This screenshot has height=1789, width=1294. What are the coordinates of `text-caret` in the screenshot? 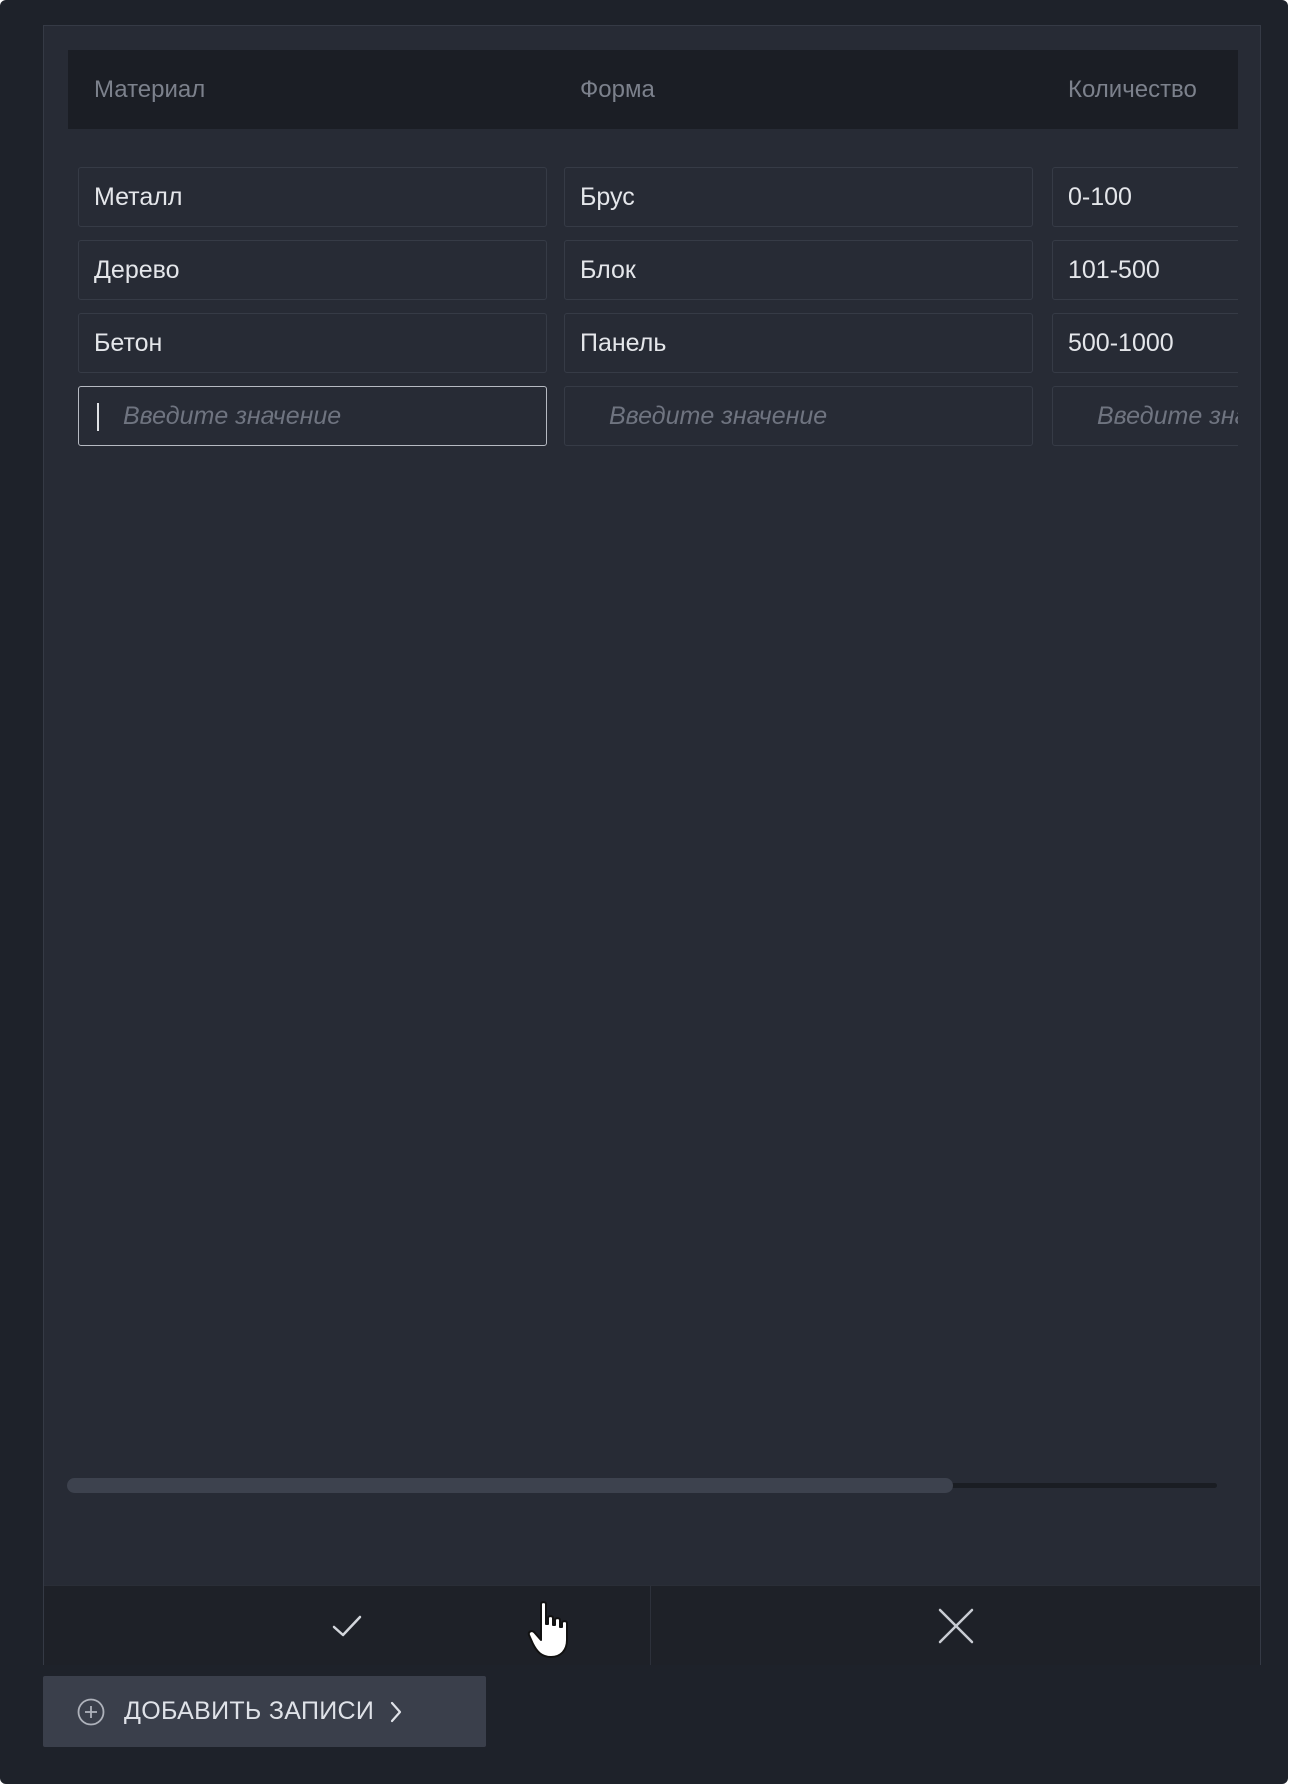 It's located at (98, 417).